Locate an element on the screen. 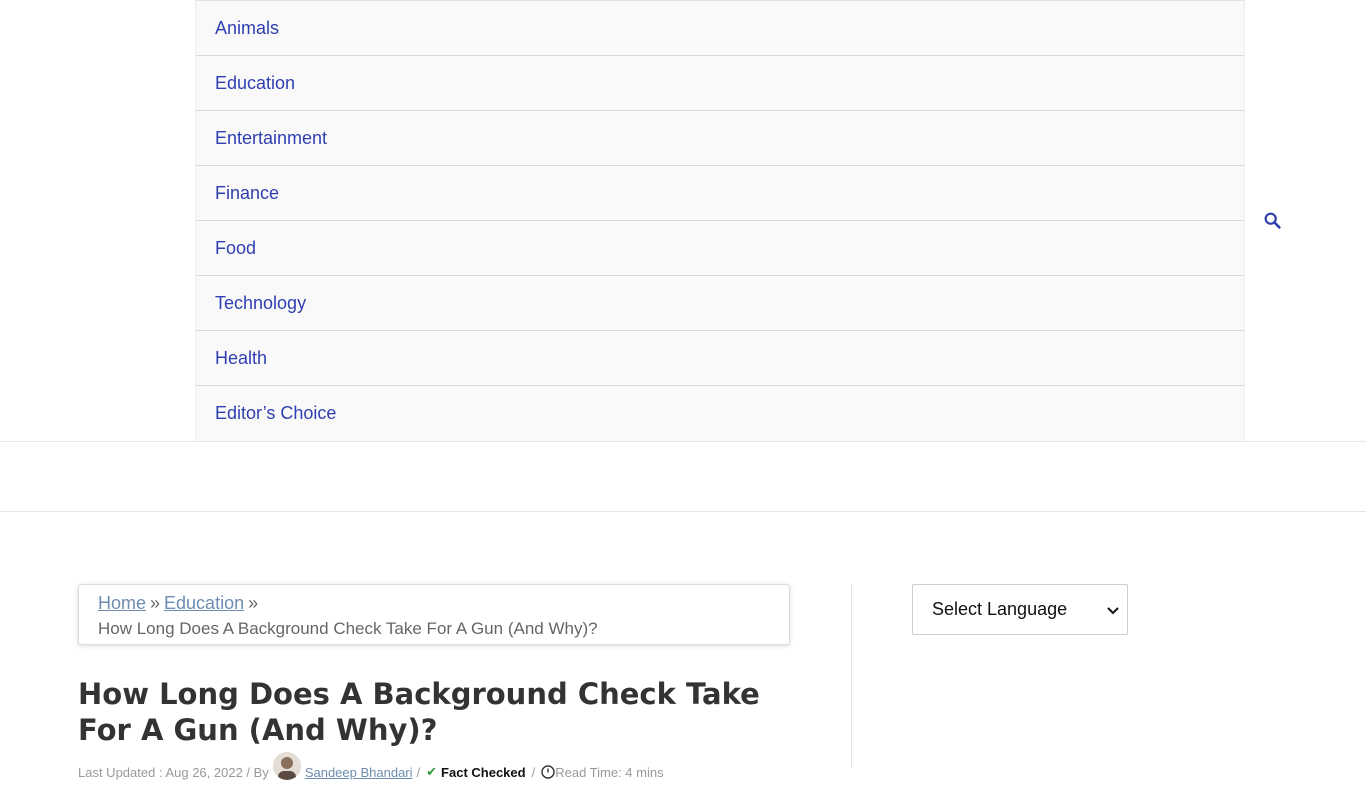 The width and height of the screenshot is (1366, 786). language-select-label: Select Language is located at coordinates (1000, 609).